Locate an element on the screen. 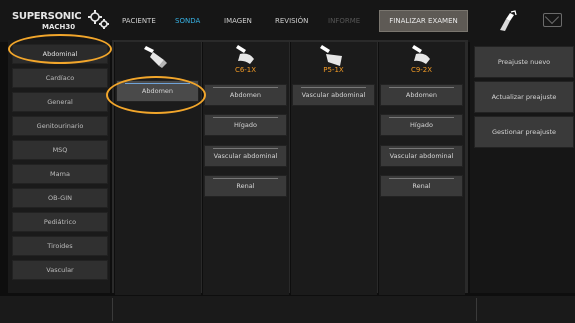 This screenshot has width=575, height=323. update-preset-button: Actualizar preajuste is located at coordinates (524, 97).